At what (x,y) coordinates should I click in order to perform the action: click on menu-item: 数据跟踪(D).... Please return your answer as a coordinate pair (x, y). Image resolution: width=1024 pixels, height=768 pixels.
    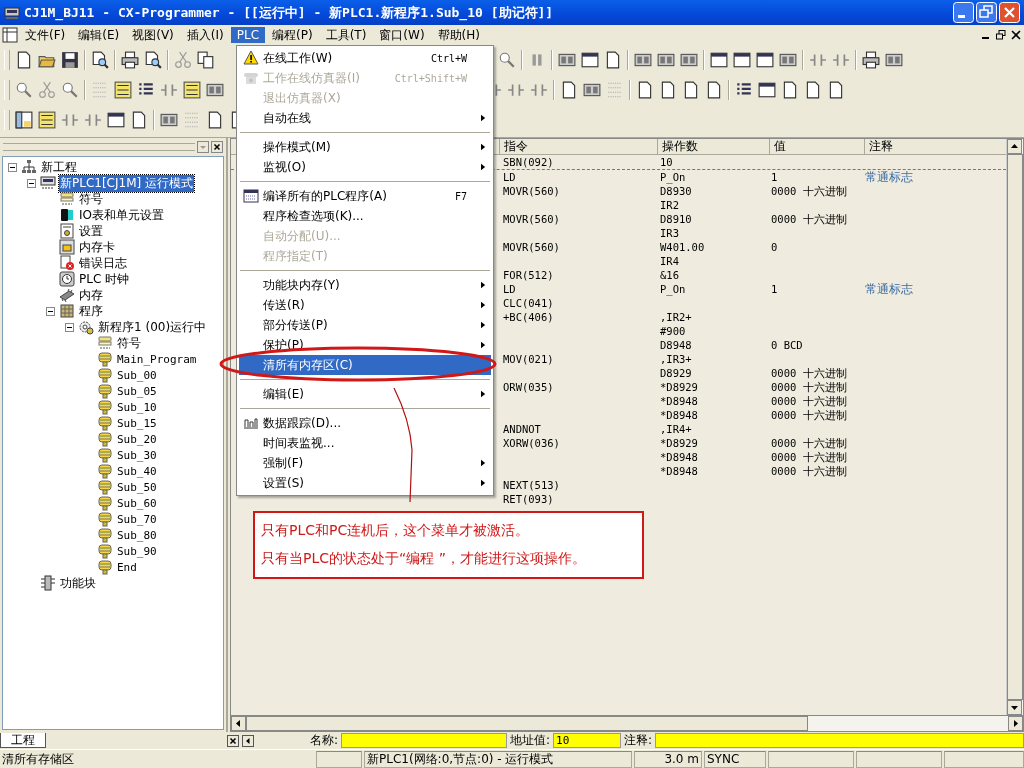
    Looking at the image, I should click on (365, 423).